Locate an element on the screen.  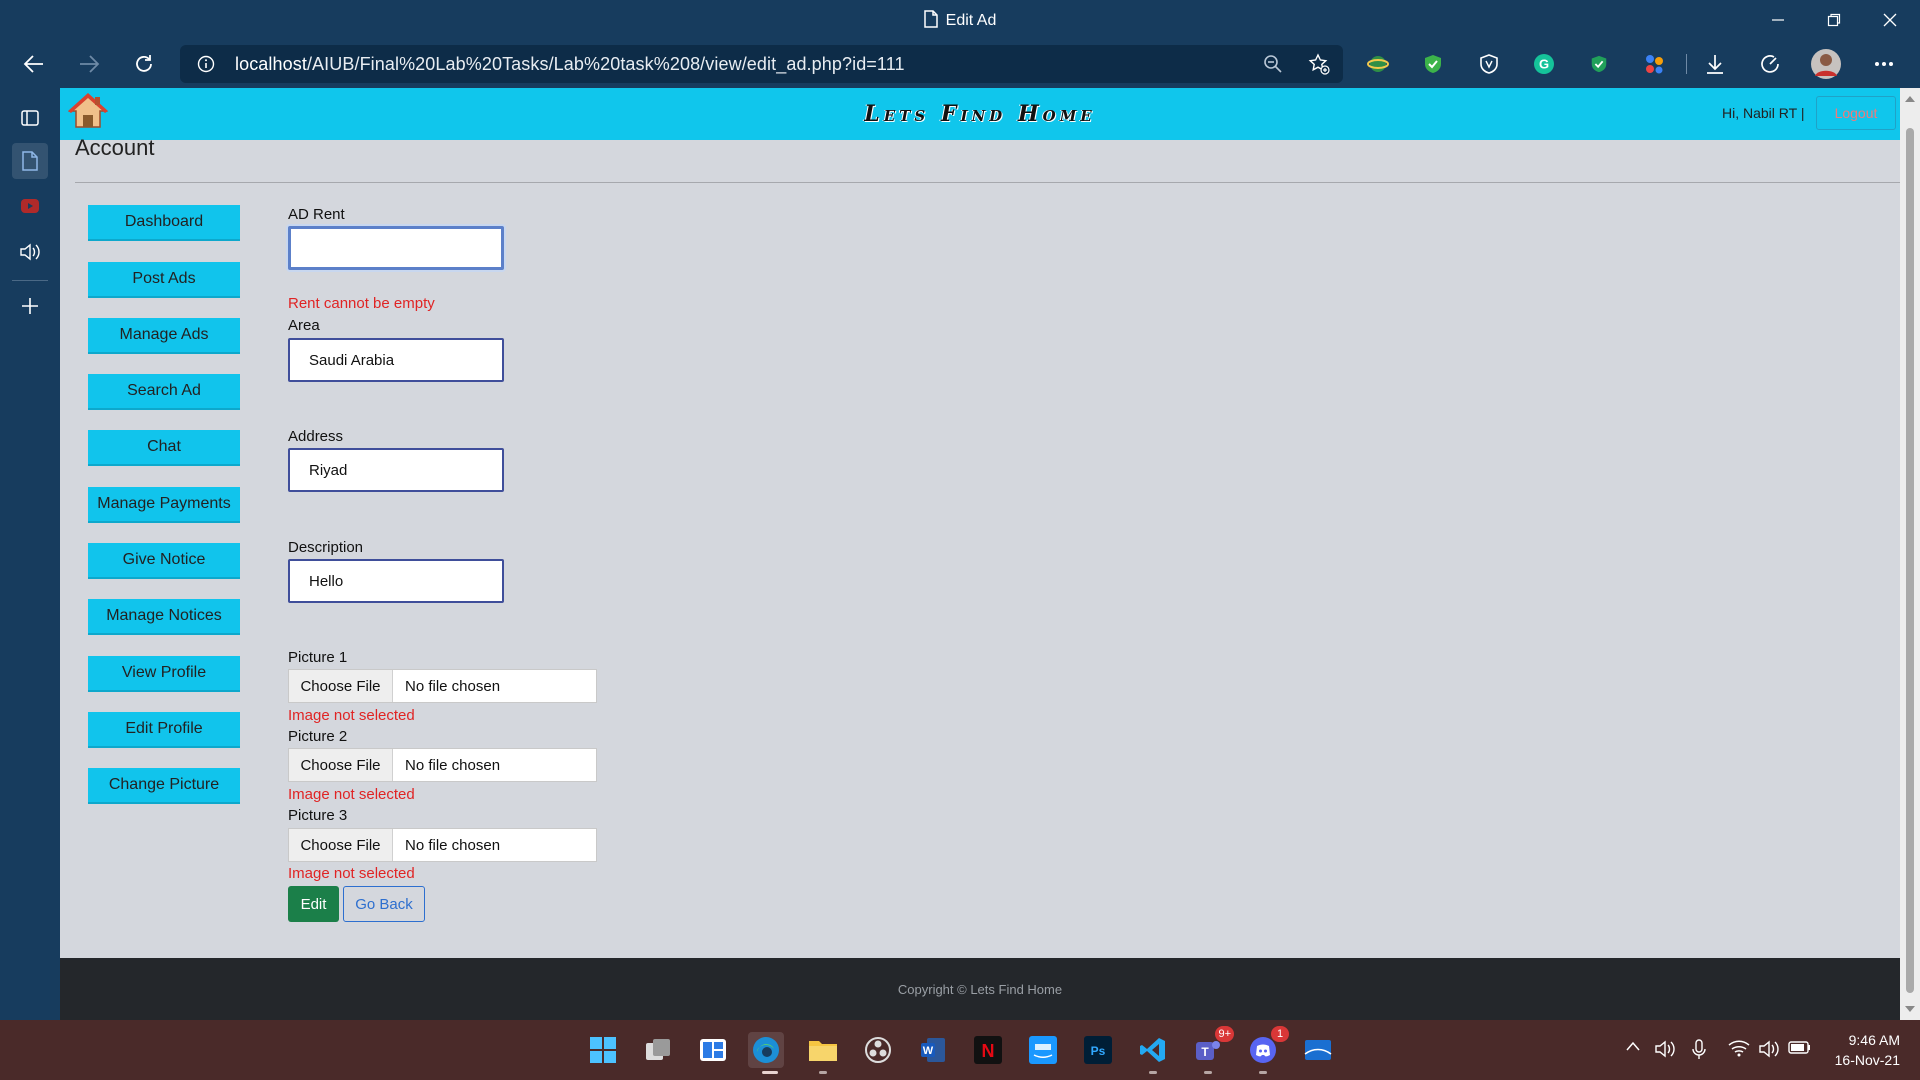
picture3-status: No file chosen is located at coordinates (453, 845).